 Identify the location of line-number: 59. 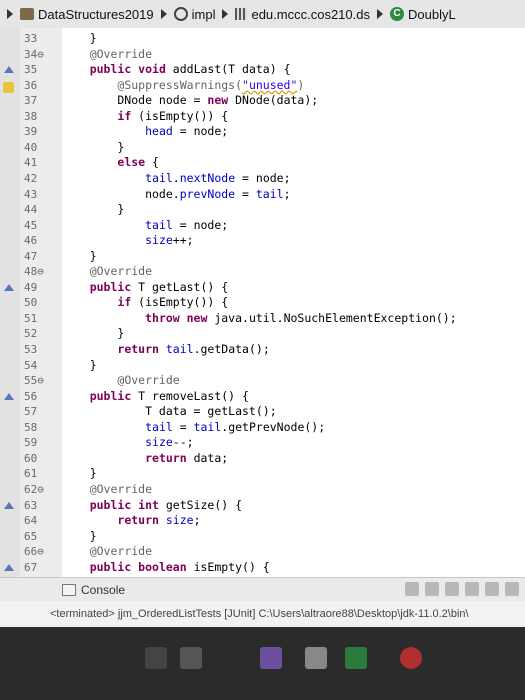
(31, 443).